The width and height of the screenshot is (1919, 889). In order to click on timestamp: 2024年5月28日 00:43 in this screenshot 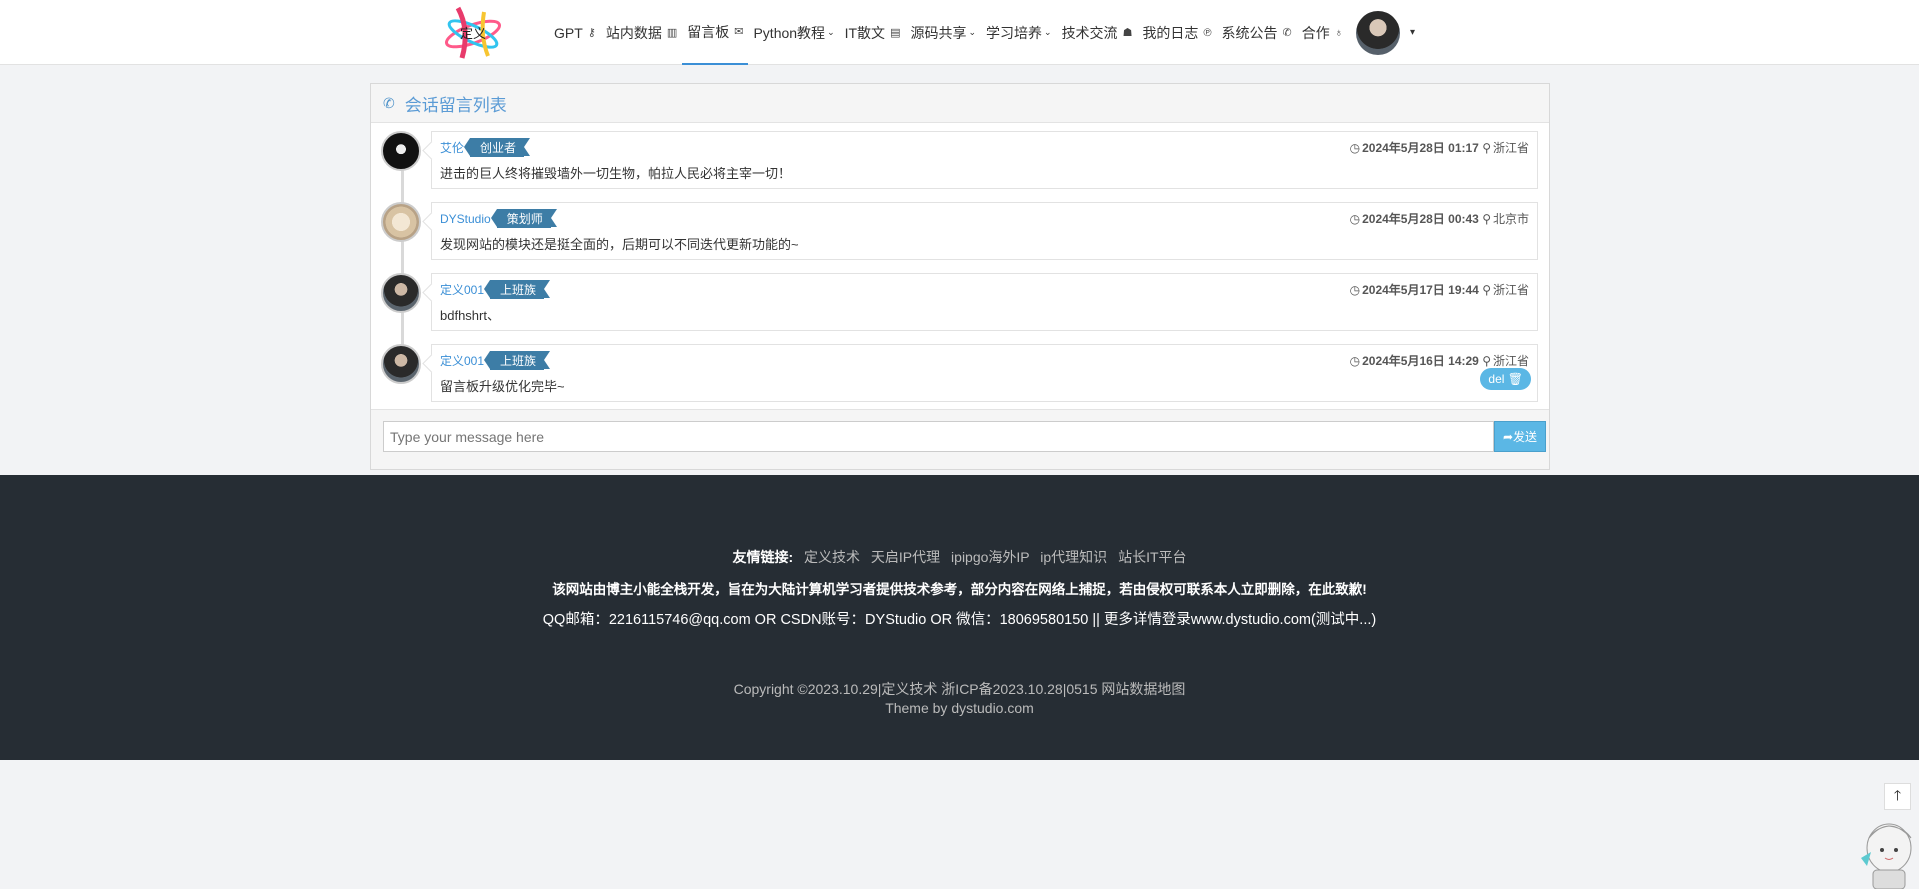, I will do `click(1420, 219)`.